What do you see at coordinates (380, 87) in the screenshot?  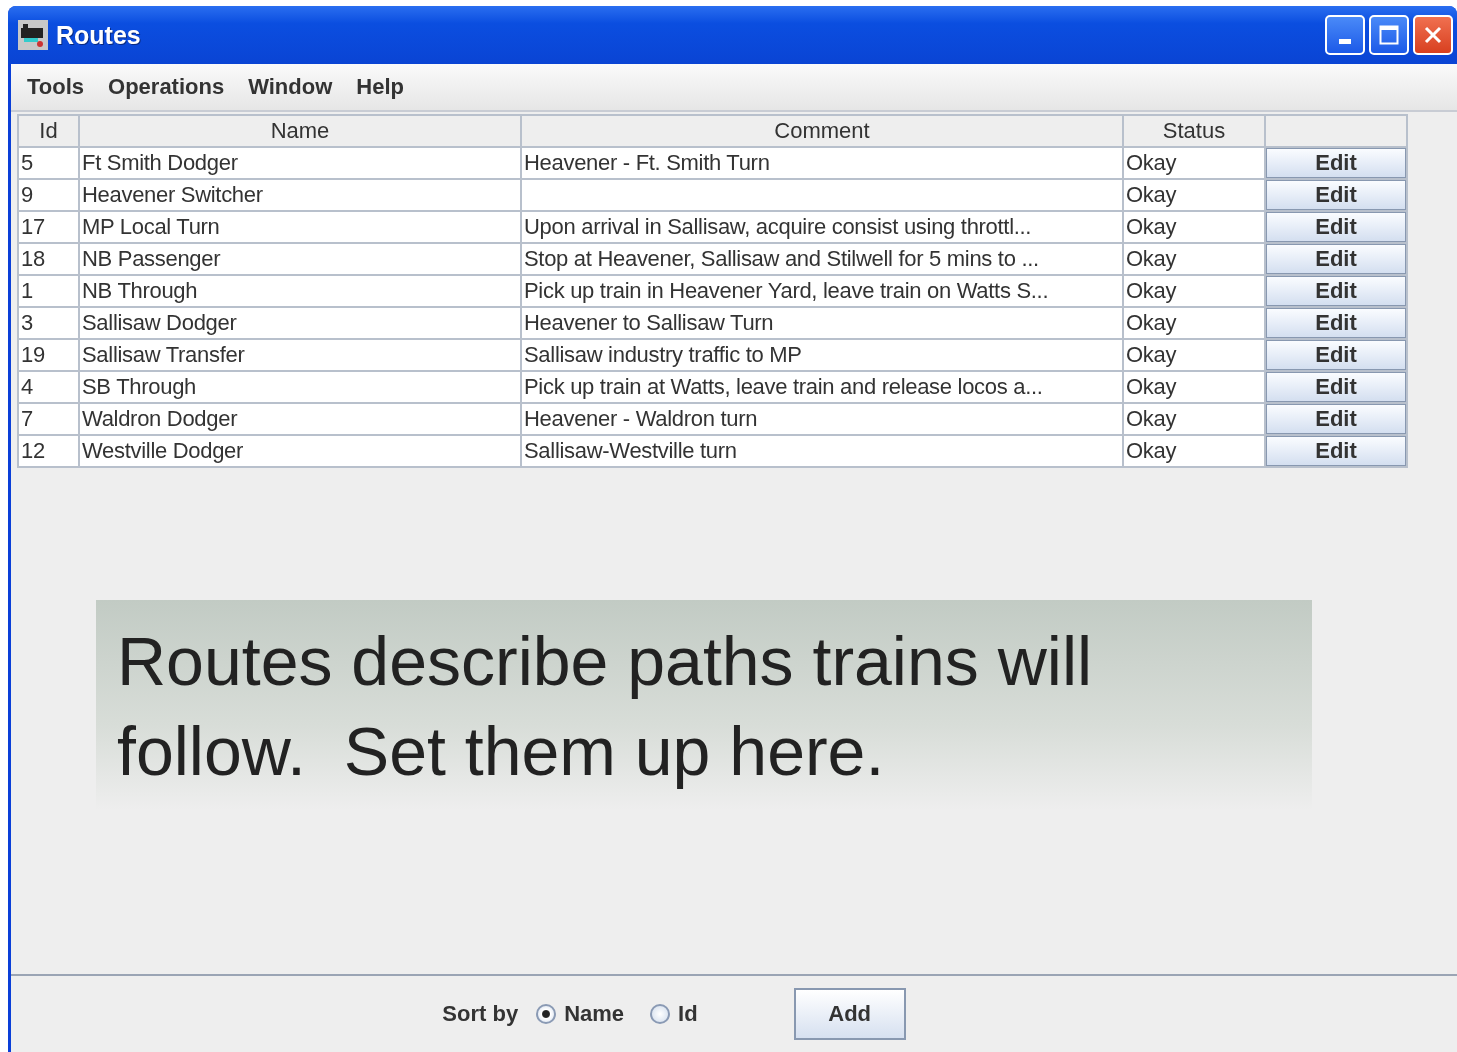 I see `menu-item: Help` at bounding box center [380, 87].